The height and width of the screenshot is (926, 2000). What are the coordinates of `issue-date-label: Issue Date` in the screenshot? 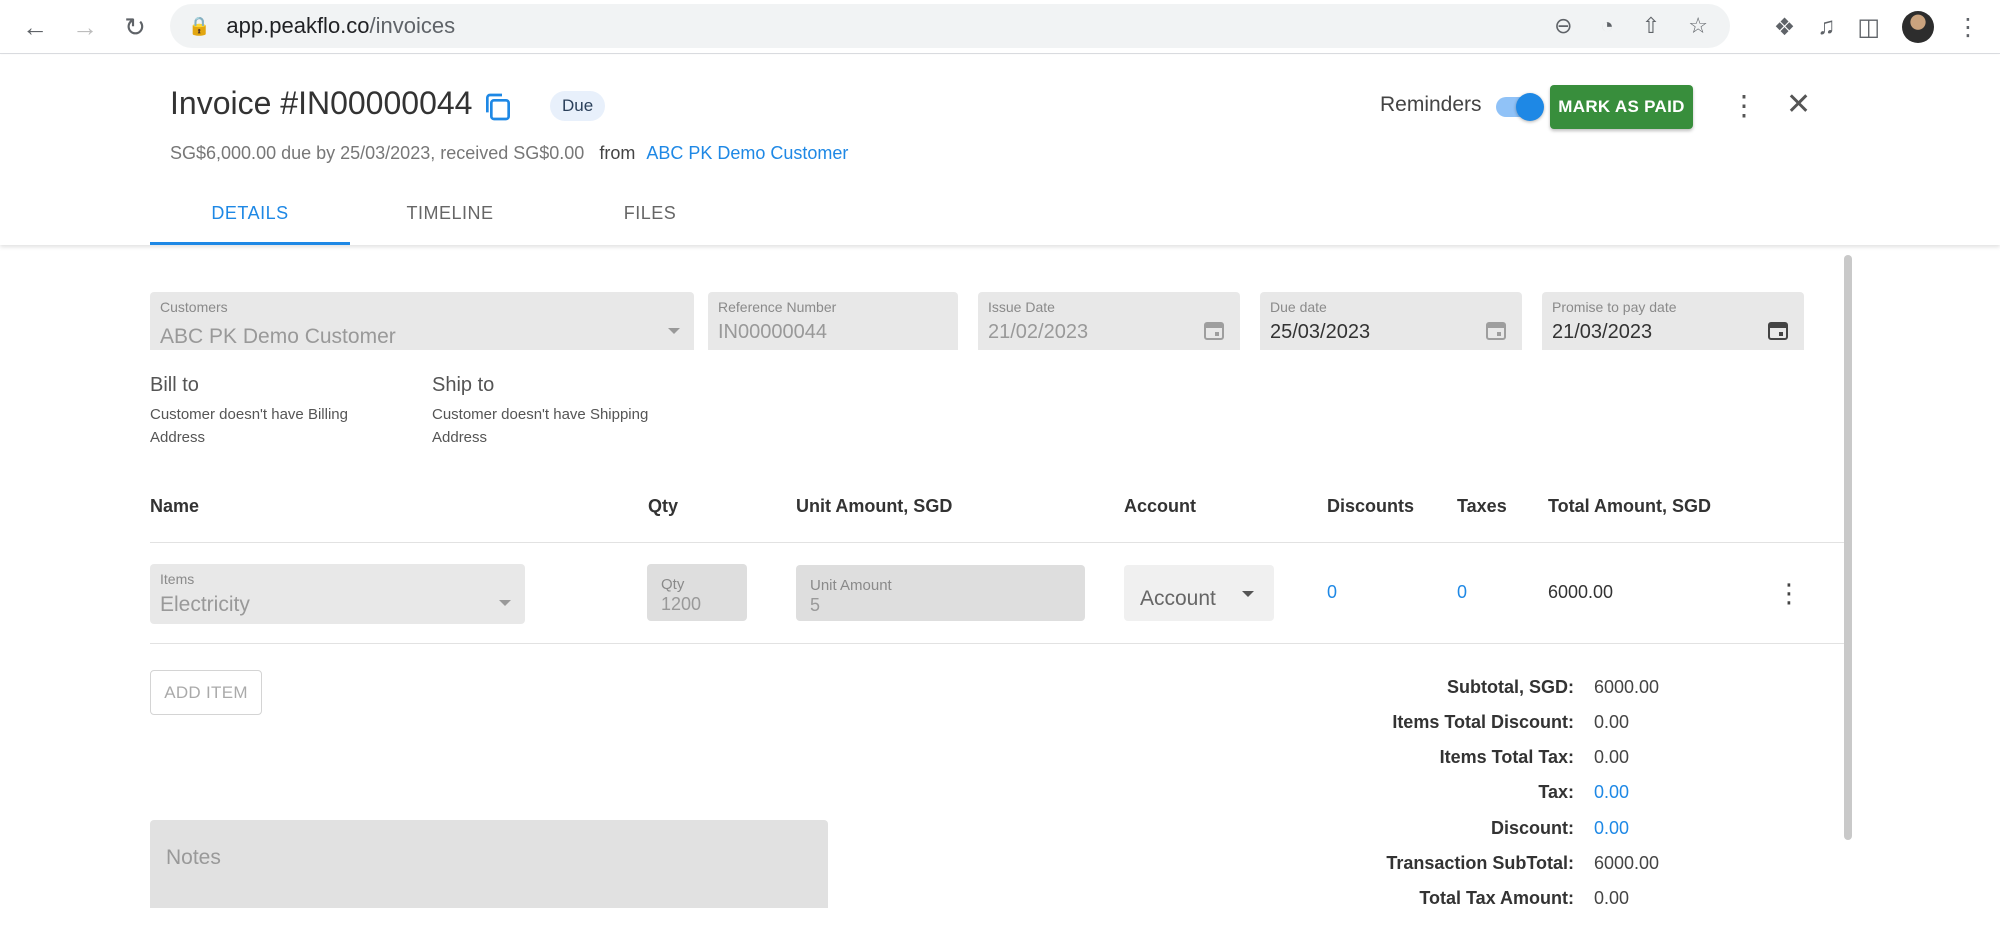 It's located at (1021, 307).